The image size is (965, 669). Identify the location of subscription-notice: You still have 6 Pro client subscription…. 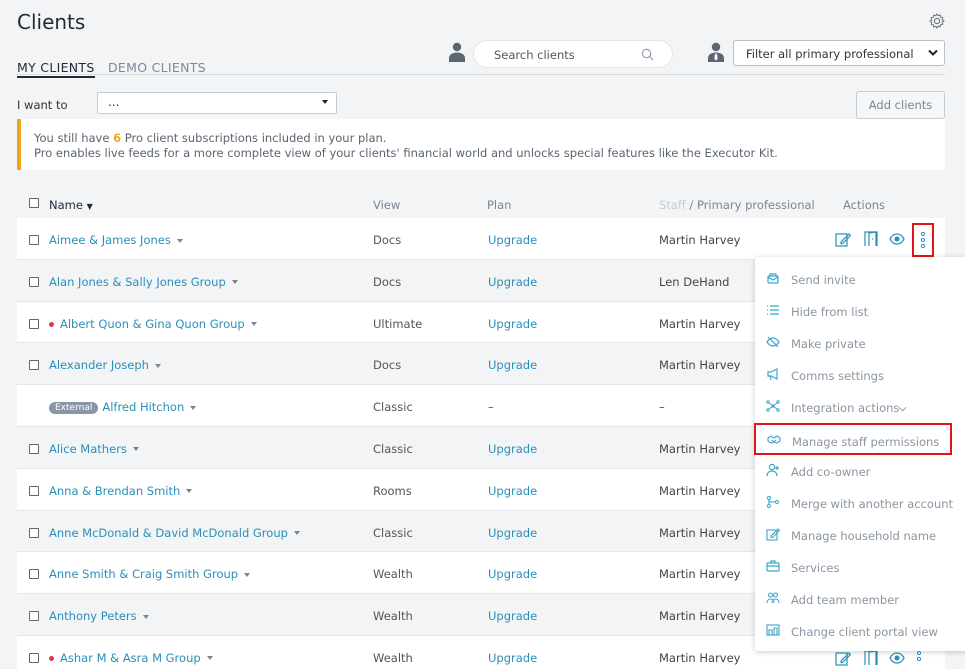
(481, 144).